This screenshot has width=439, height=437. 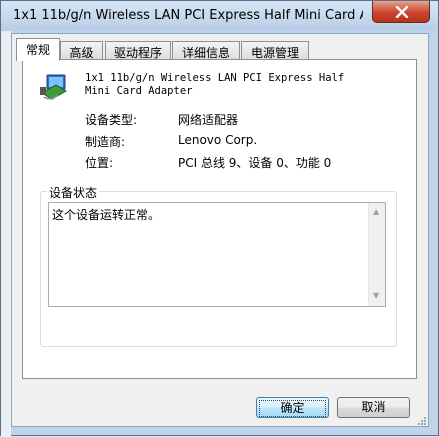 I want to click on ok-button: 确定, so click(x=292, y=407).